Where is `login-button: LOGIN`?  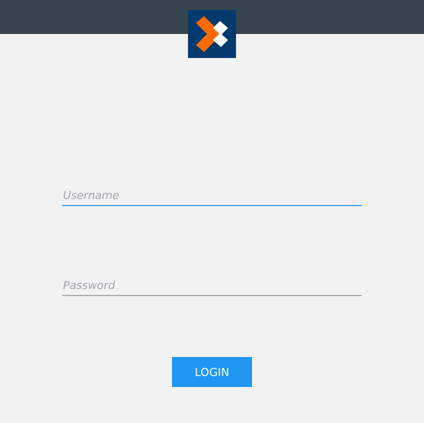
login-button: LOGIN is located at coordinates (212, 372).